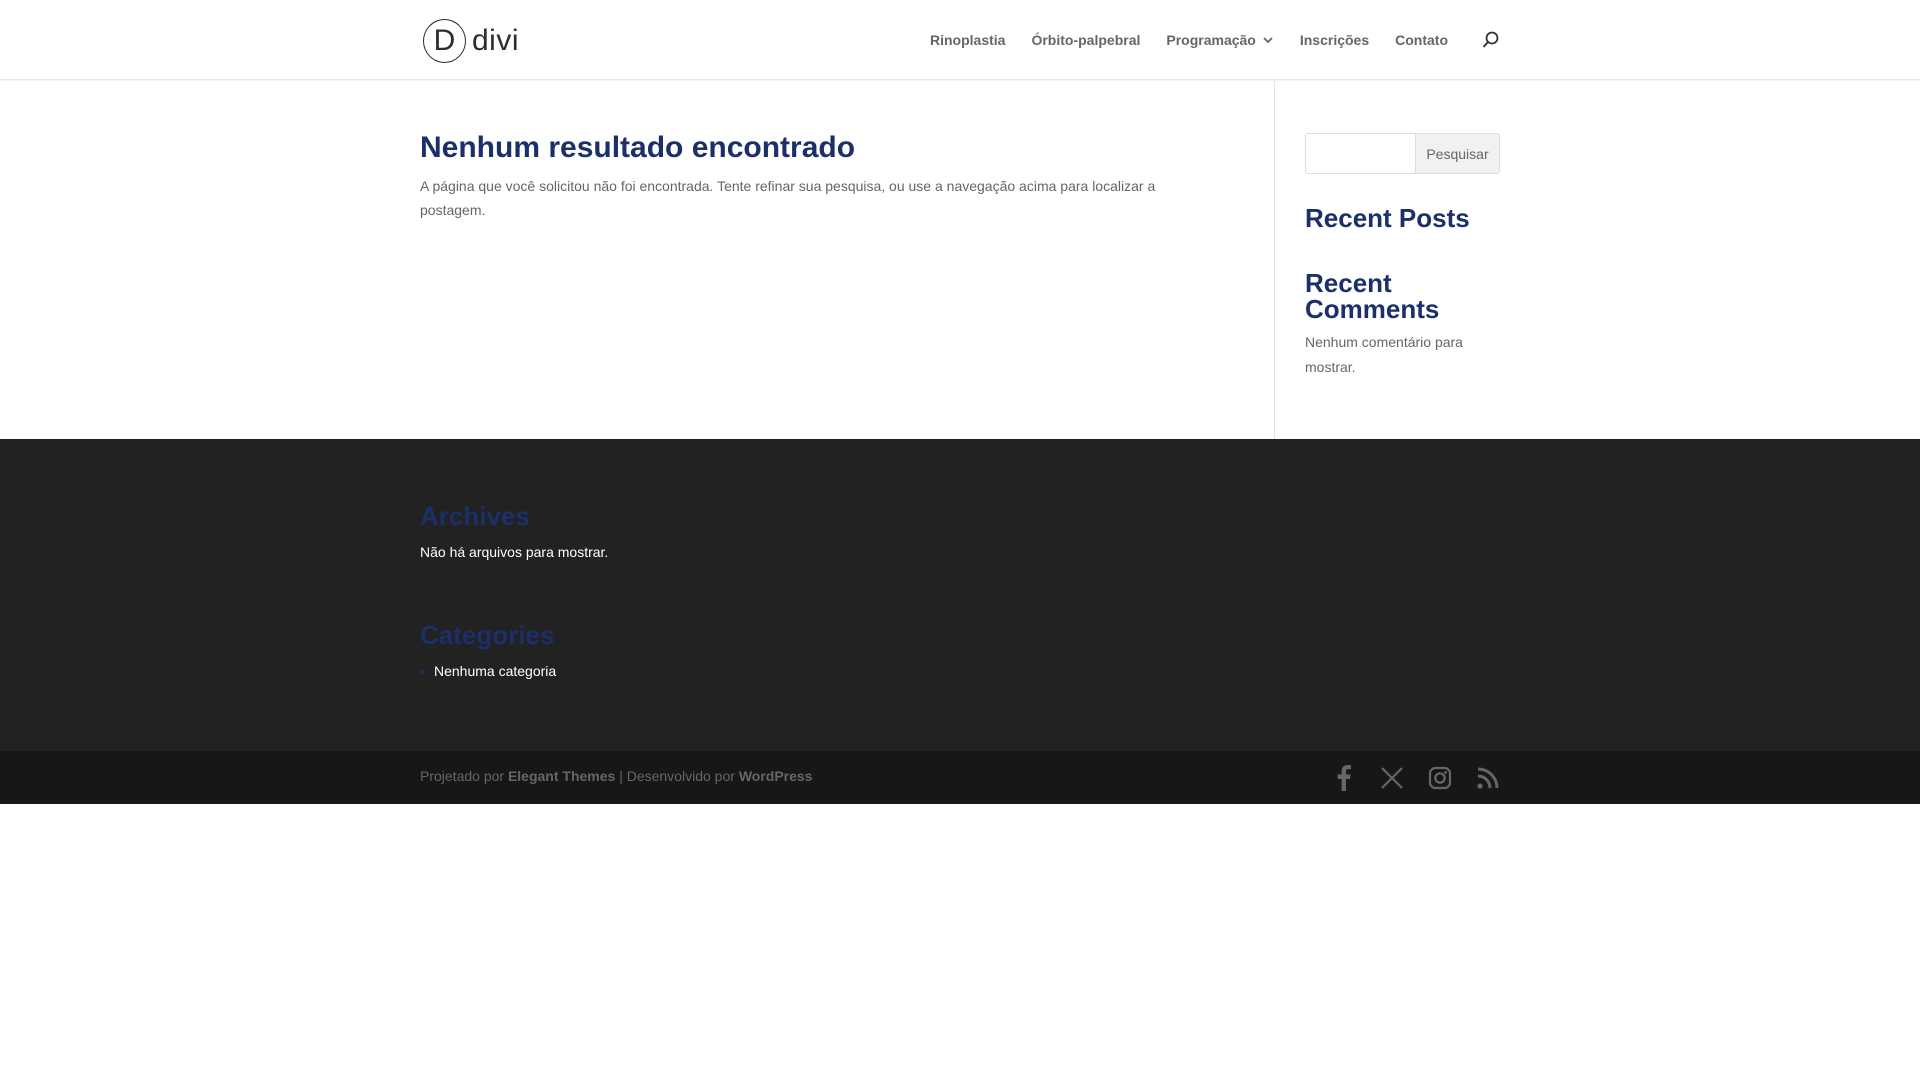 This screenshot has width=1920, height=1080. Describe the element at coordinates (1457, 153) in the screenshot. I see `search-button: Pesquisar` at that location.